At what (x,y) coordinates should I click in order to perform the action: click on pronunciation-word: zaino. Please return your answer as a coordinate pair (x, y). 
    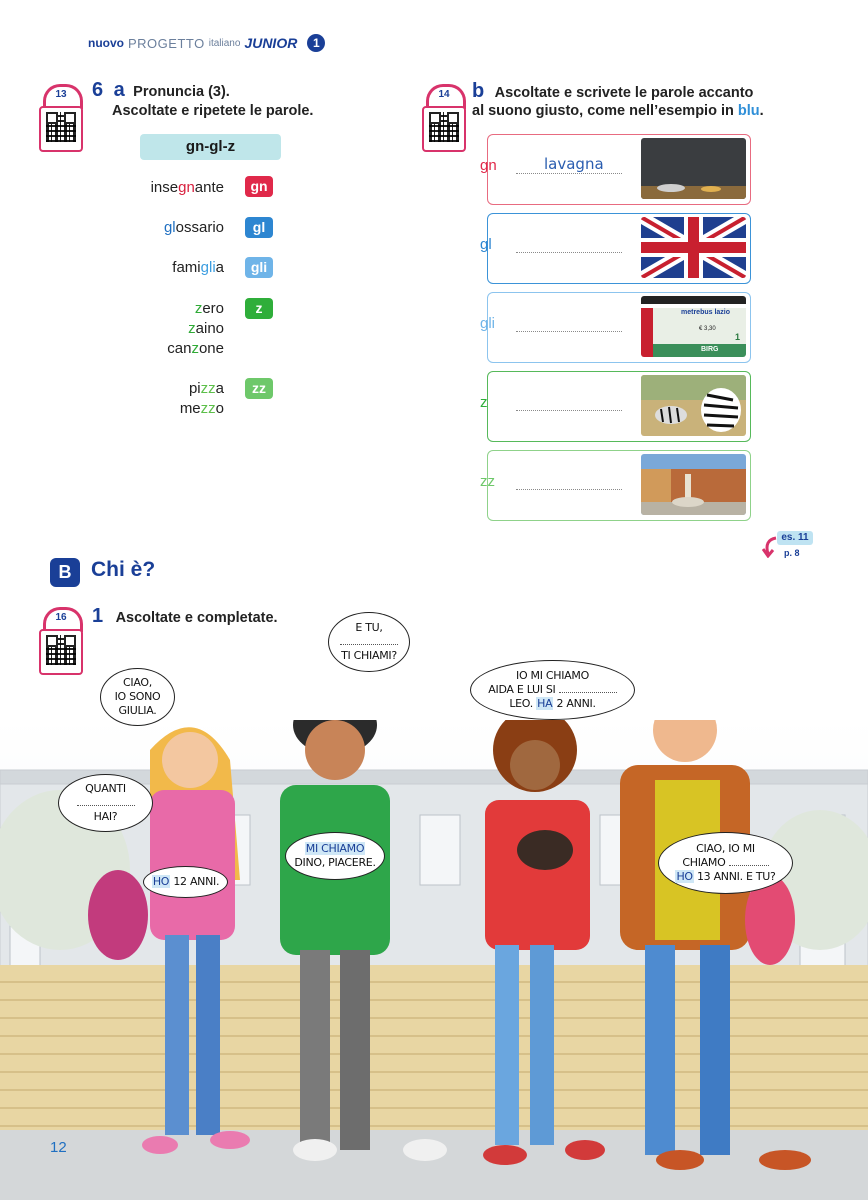
    Looking at the image, I should click on (164, 329).